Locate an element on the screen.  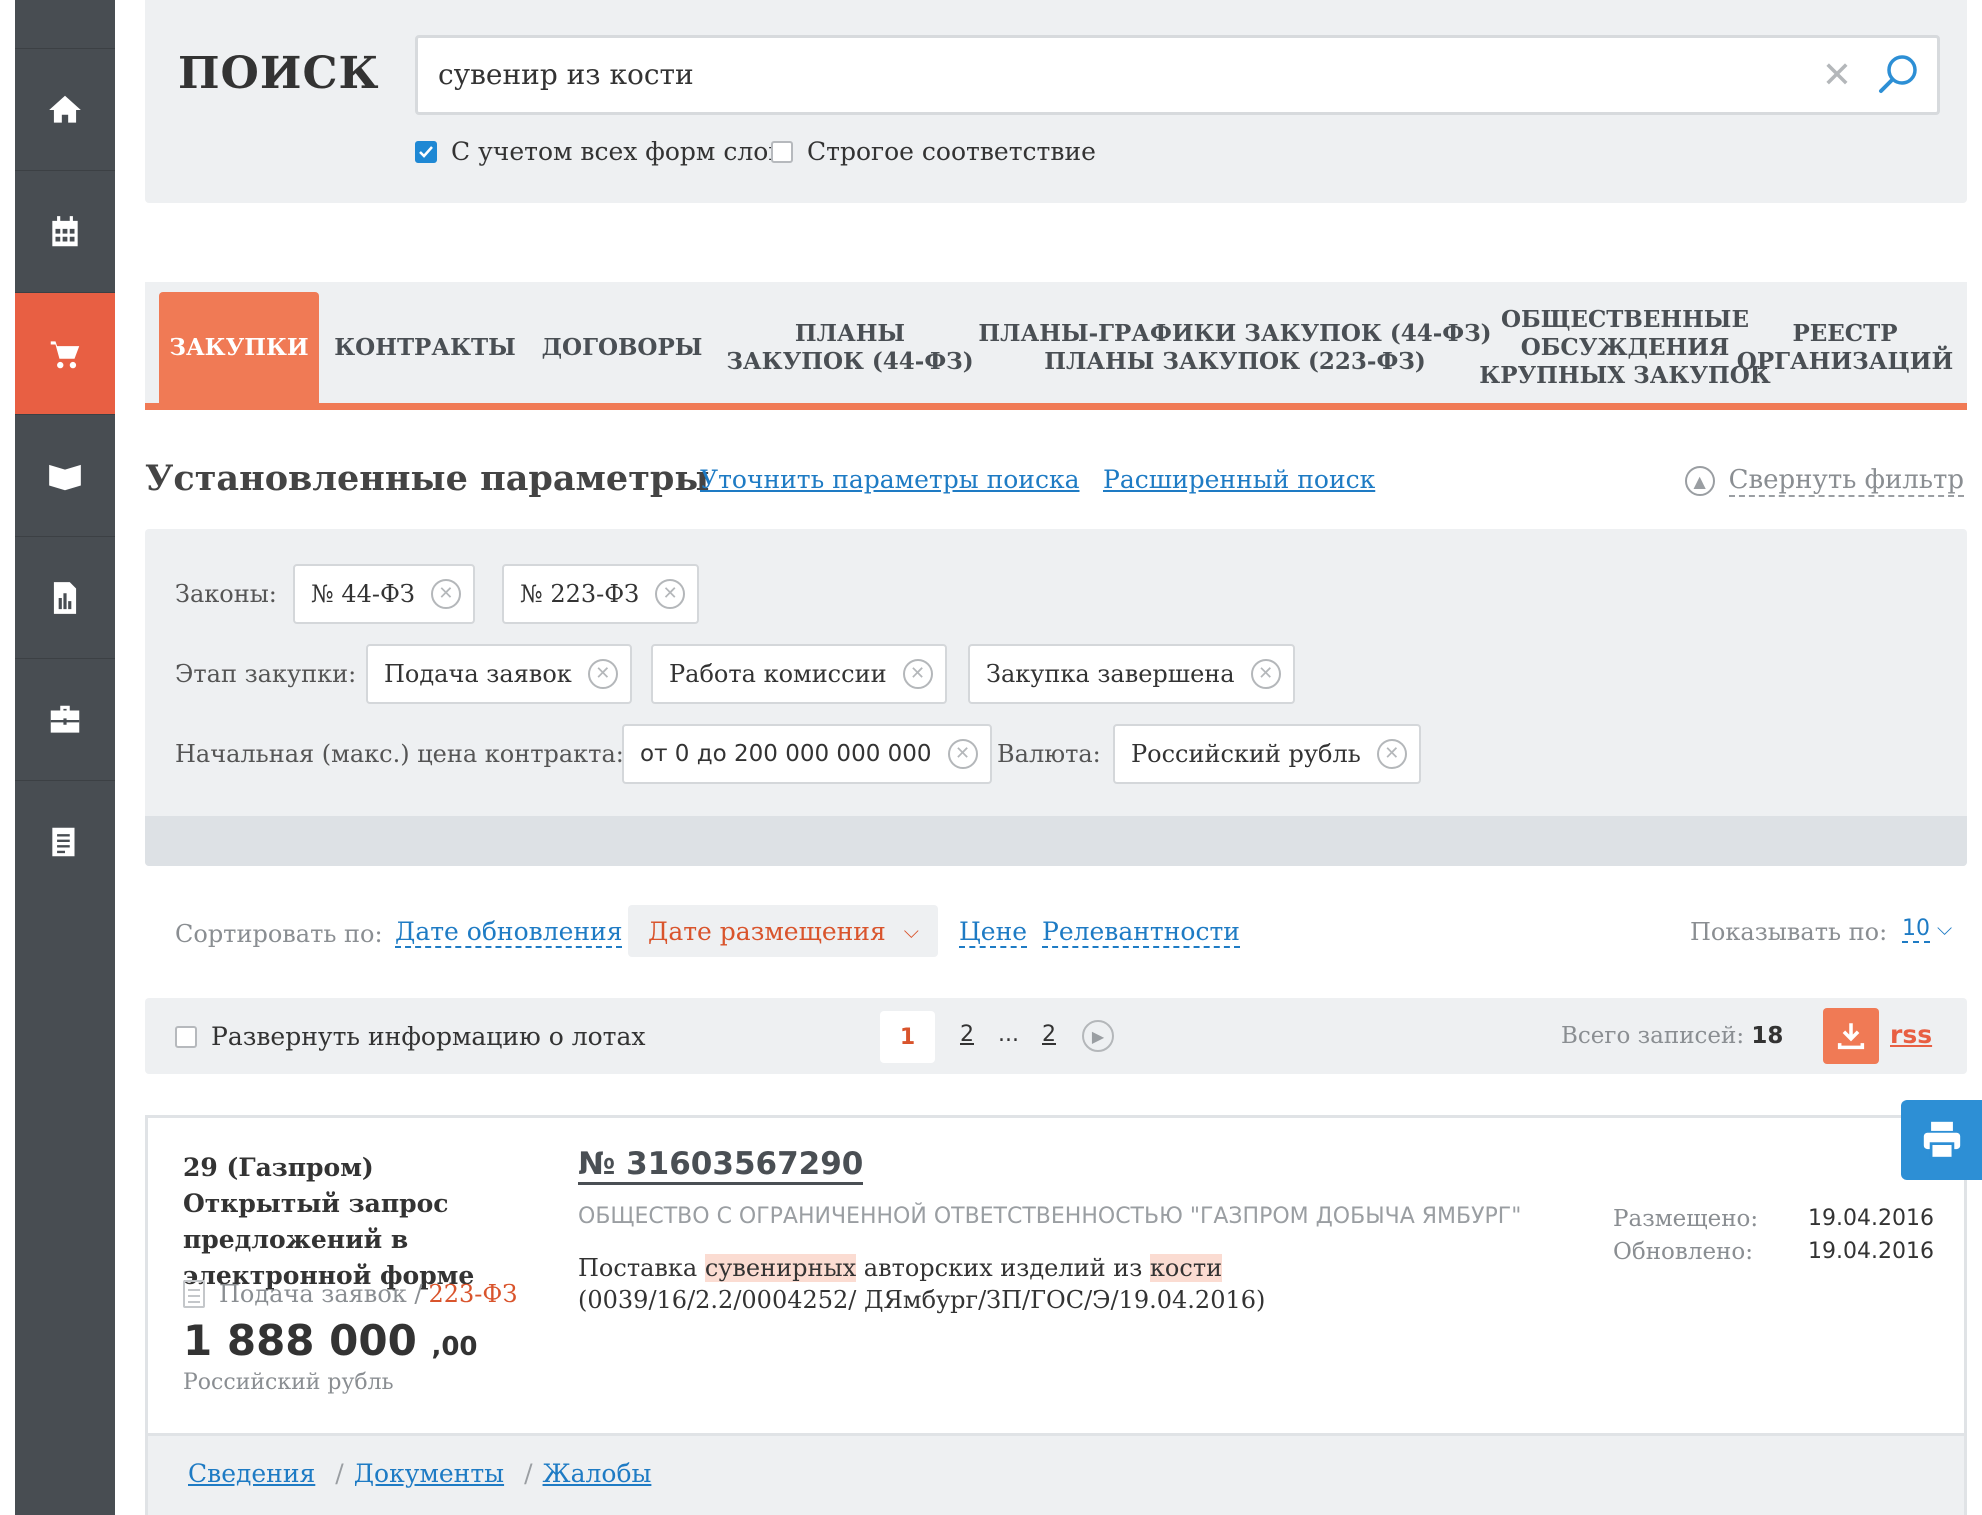
total-label: Всего записей: is located at coordinates (1653, 1036).